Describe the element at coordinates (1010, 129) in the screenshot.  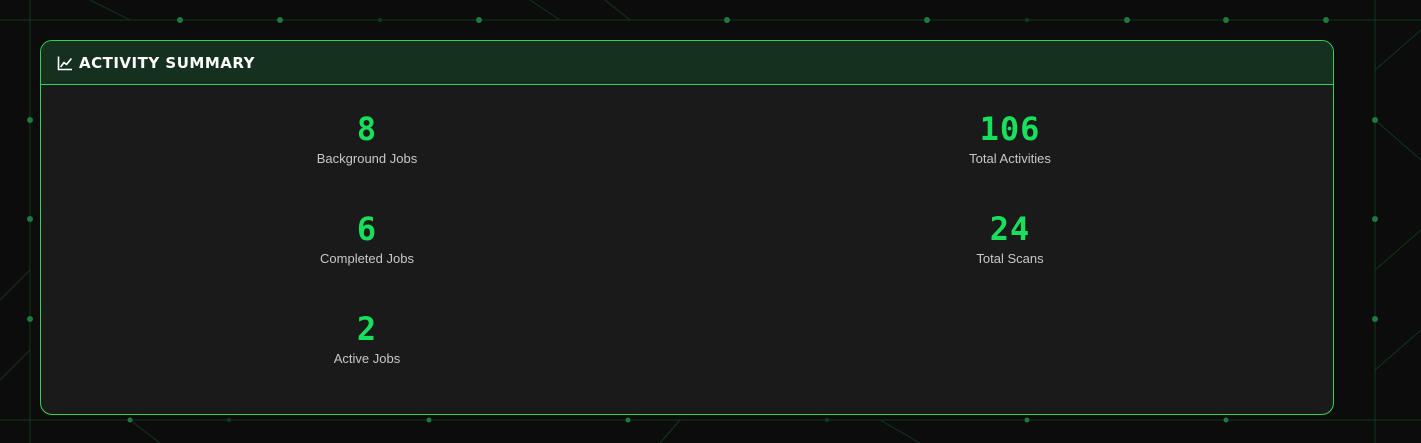
I see `stat-value: 106` at that location.